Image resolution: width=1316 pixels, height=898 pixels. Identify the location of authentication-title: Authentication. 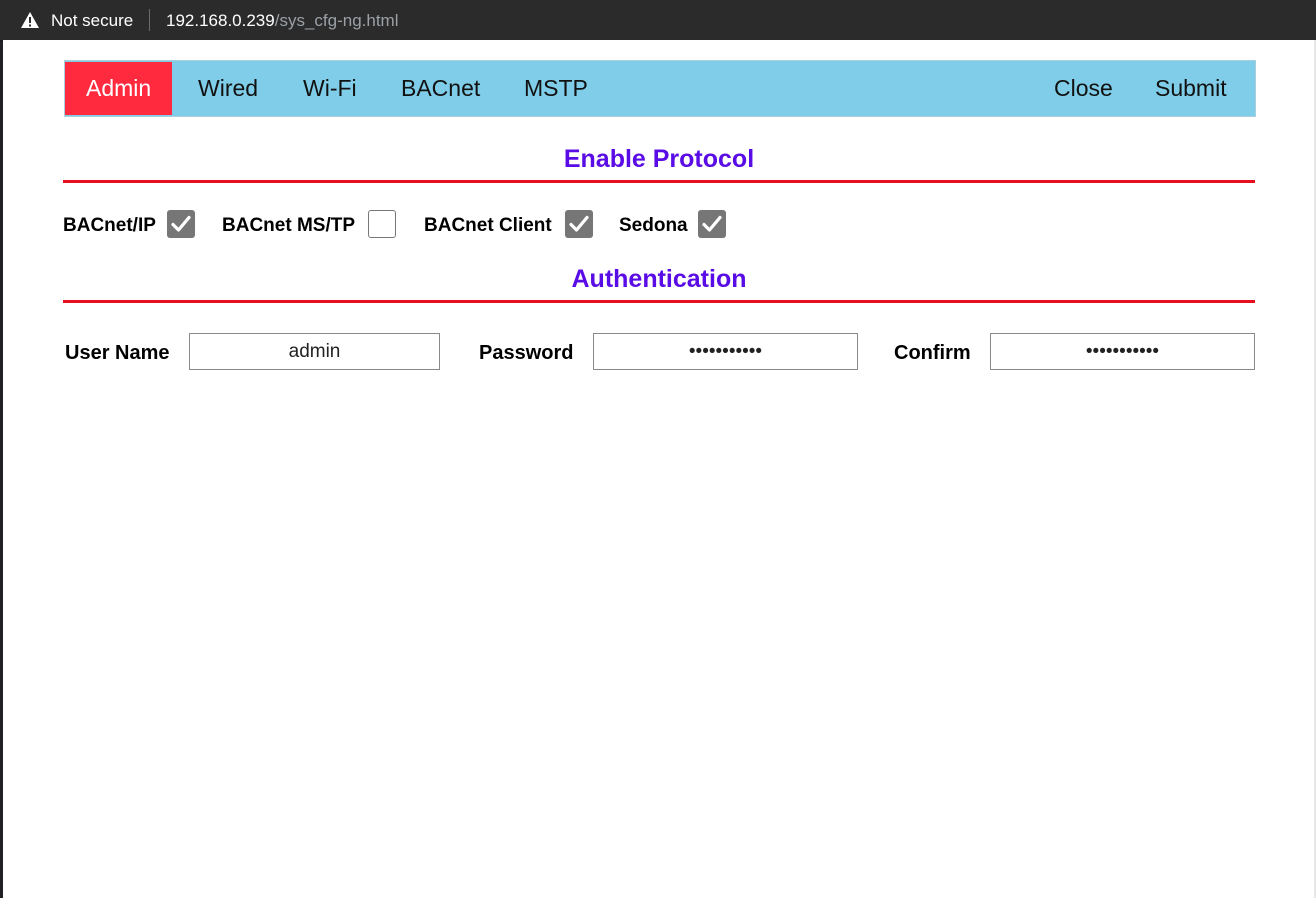
(659, 279).